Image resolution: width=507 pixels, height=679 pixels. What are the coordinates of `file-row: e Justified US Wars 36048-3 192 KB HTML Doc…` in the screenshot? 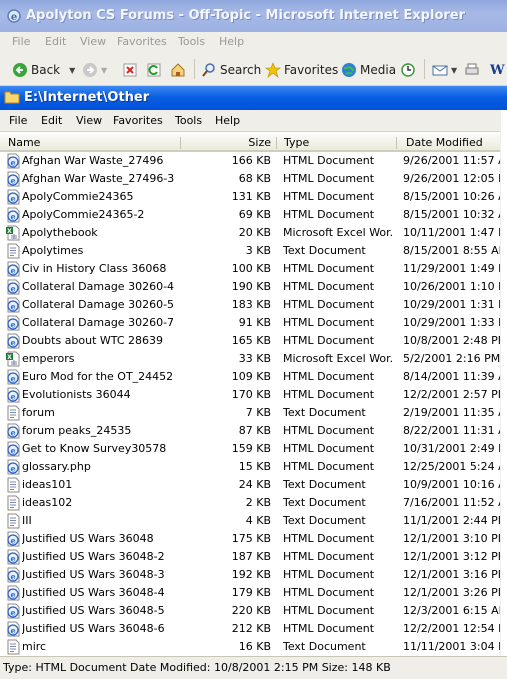 It's located at (250, 575).